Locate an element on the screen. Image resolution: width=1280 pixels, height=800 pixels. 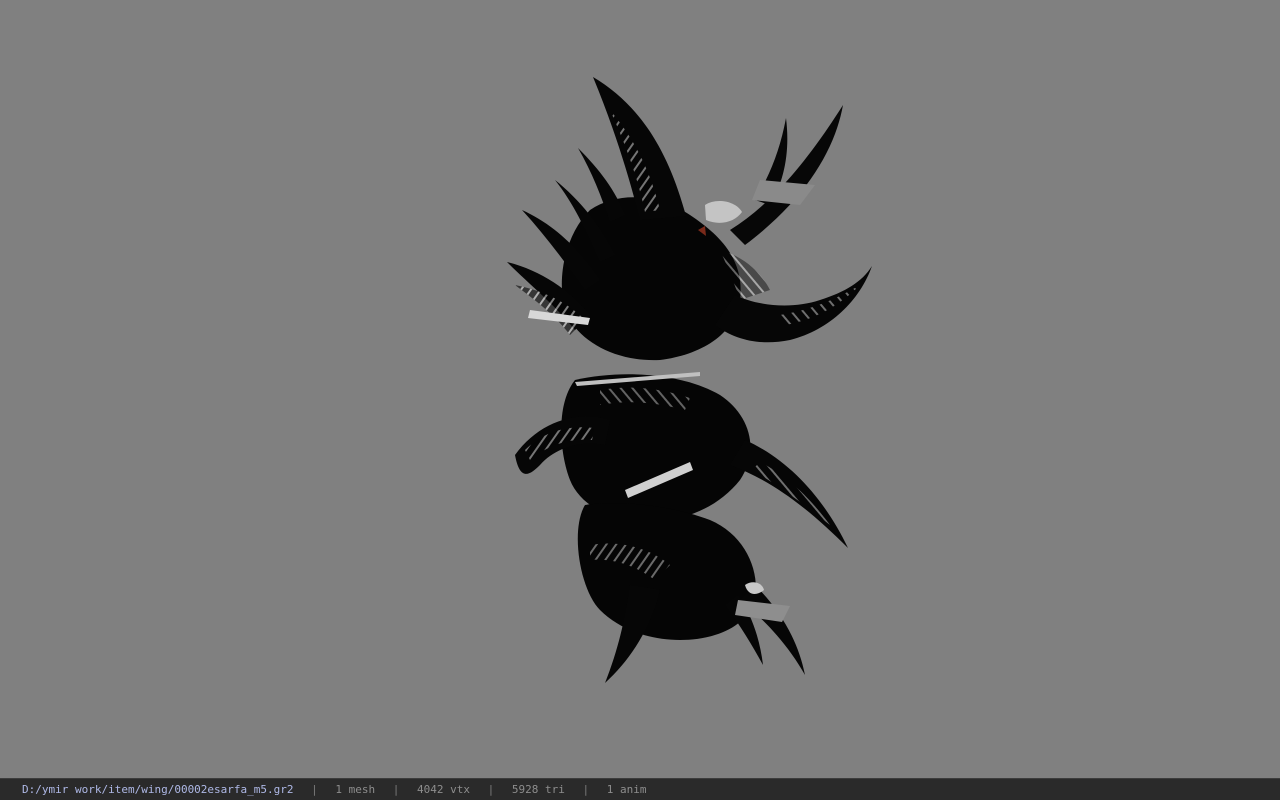
lower-wing-shape is located at coordinates (681, 527).